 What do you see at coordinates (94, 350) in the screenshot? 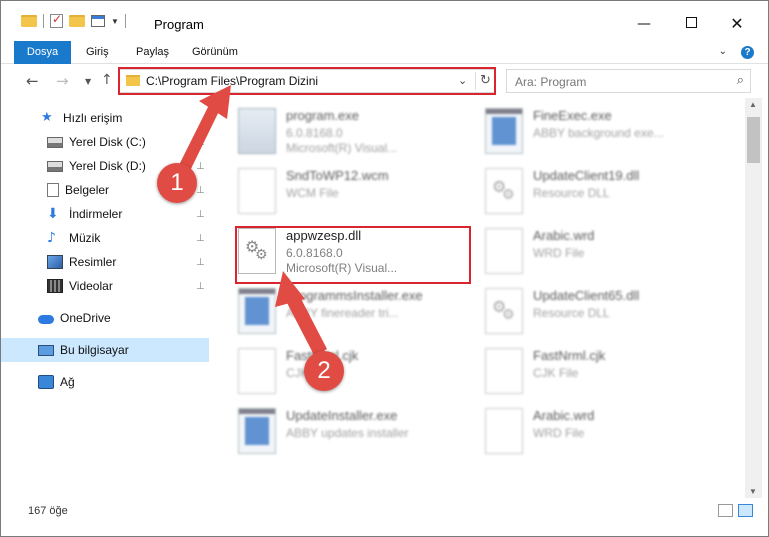
I see `sidebar-item-label: Bu bilgisayar` at bounding box center [94, 350].